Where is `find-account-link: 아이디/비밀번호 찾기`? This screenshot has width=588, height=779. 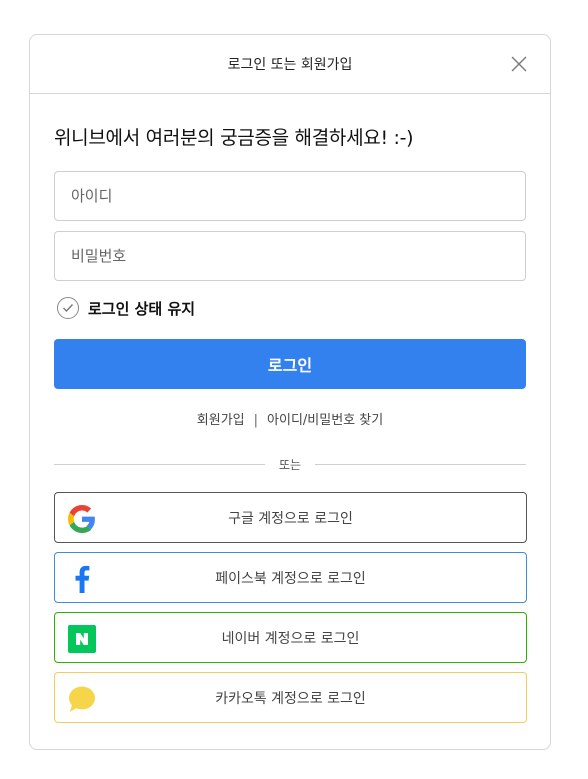 find-account-link: 아이디/비밀번호 찾기 is located at coordinates (325, 420).